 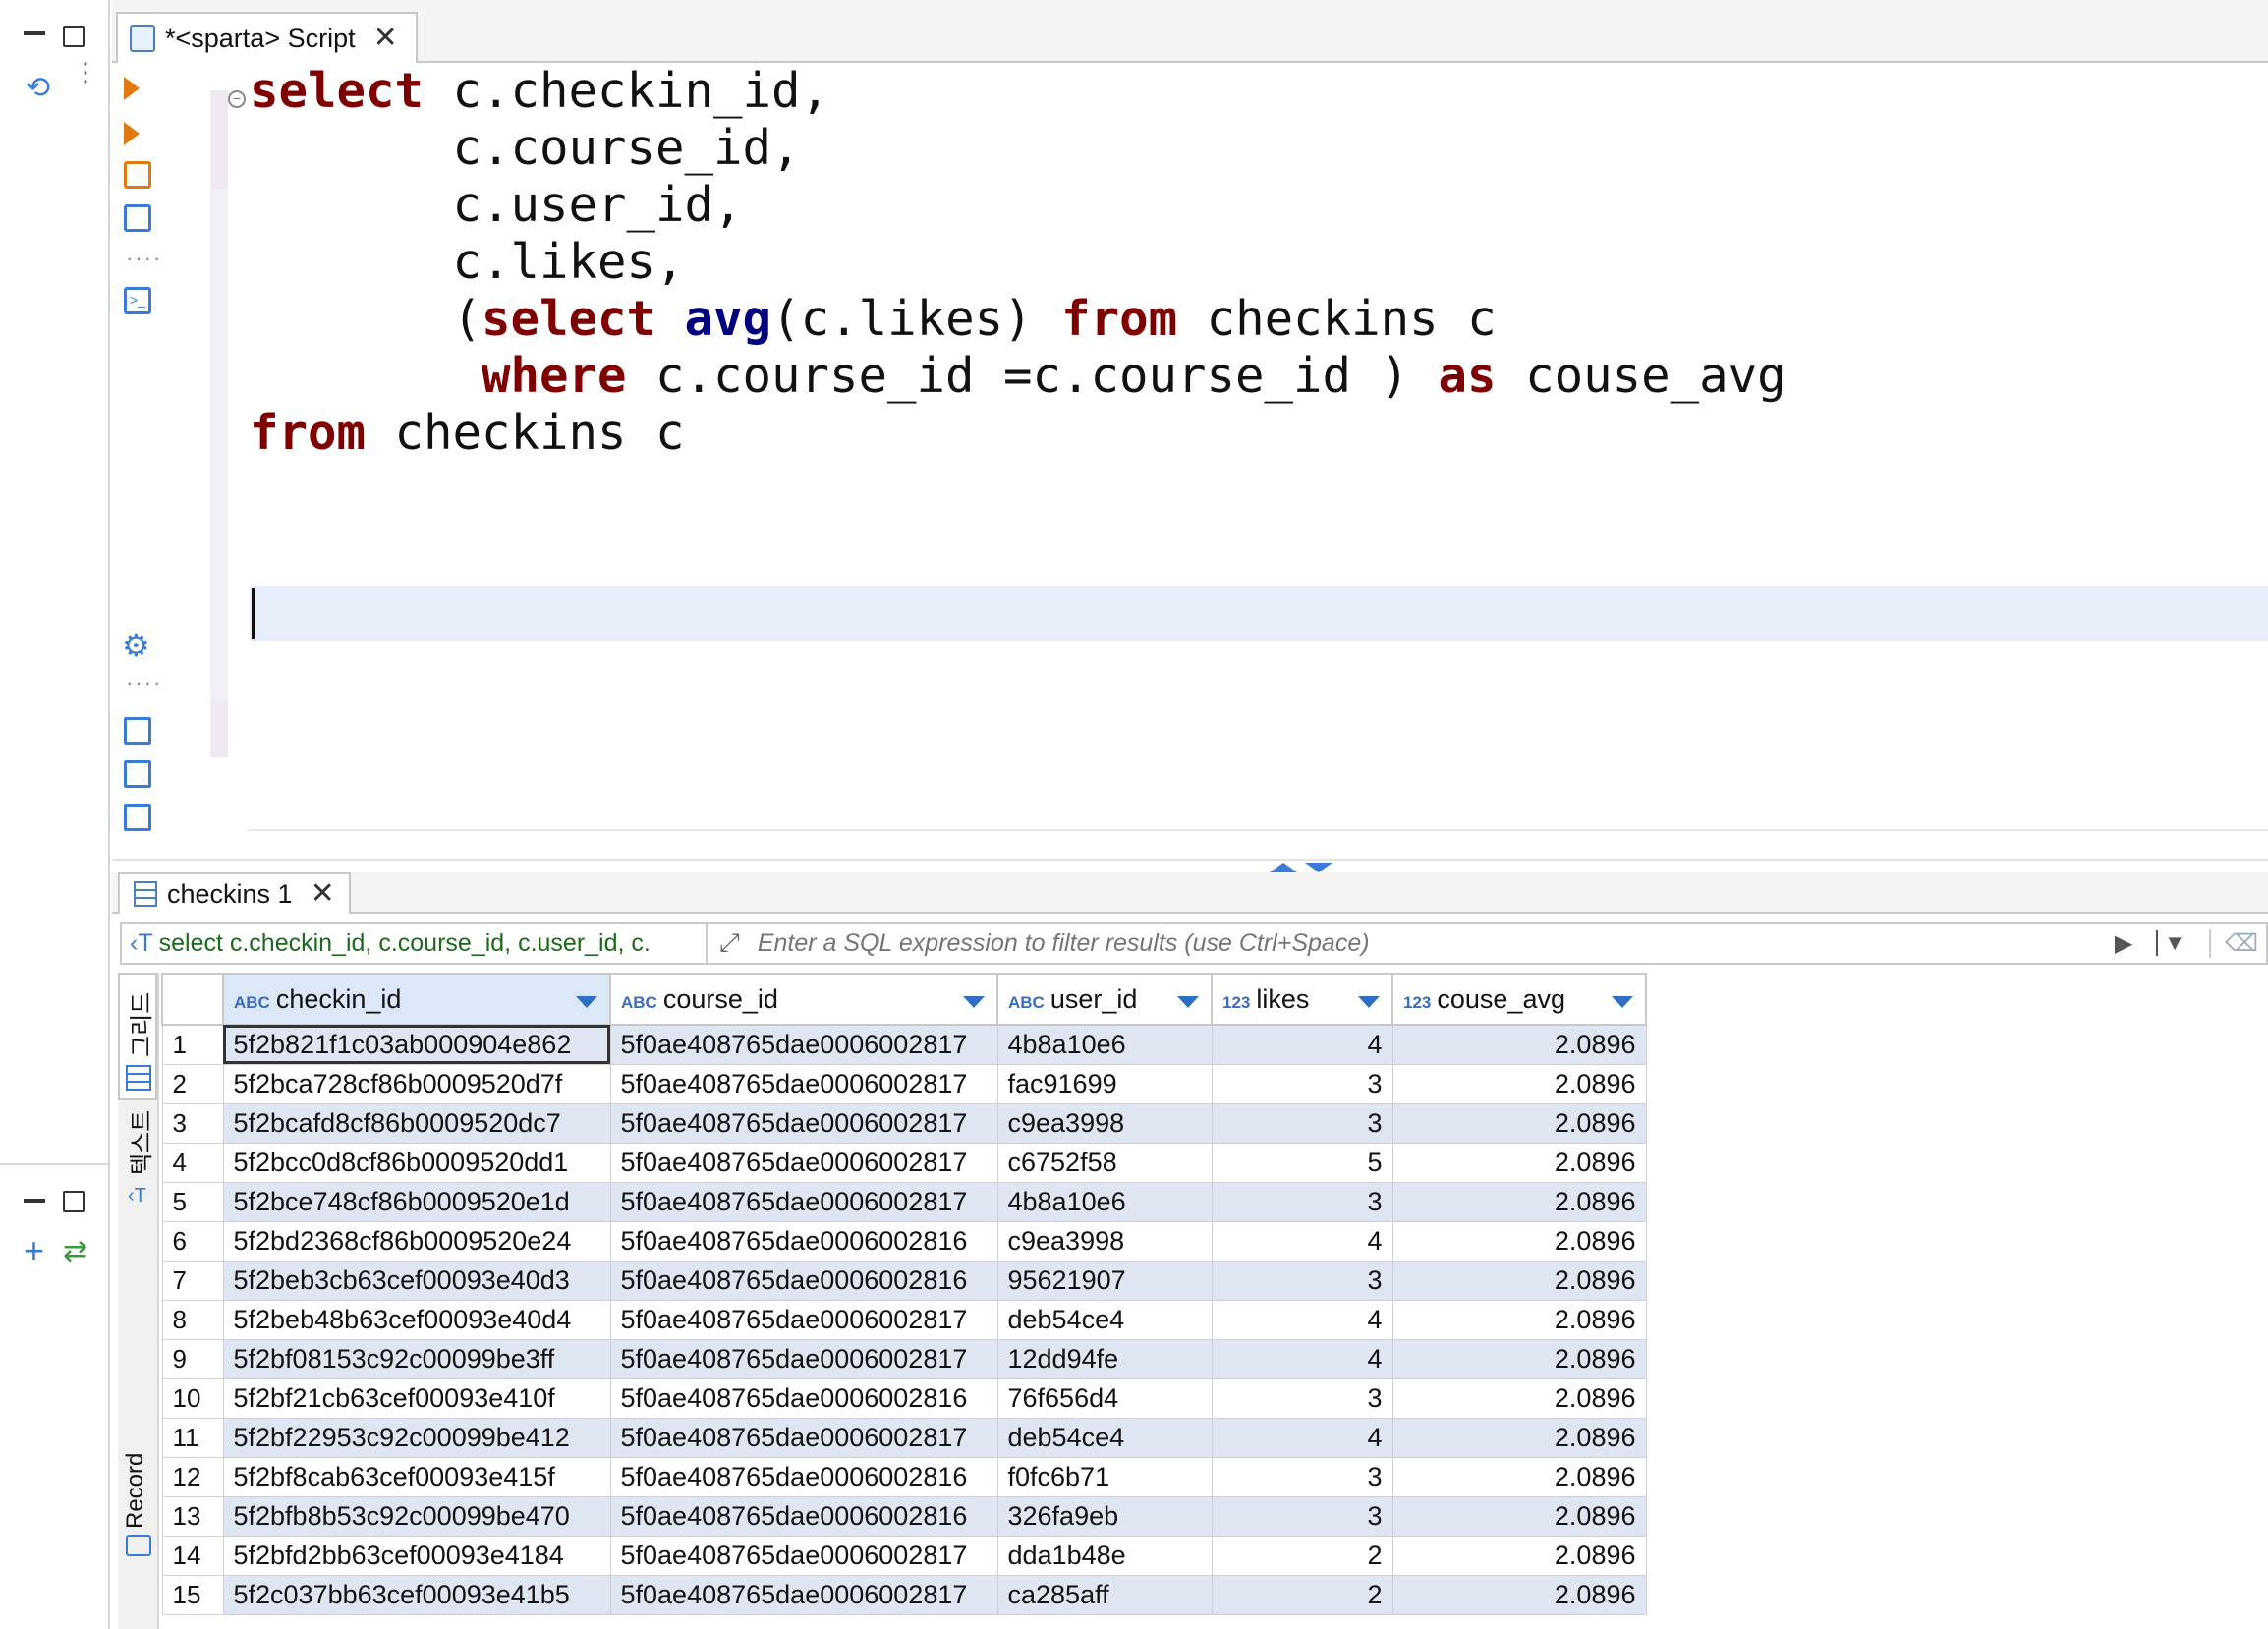 What do you see at coordinates (1105, 1398) in the screenshot?
I see `table-cell: 76f656d4` at bounding box center [1105, 1398].